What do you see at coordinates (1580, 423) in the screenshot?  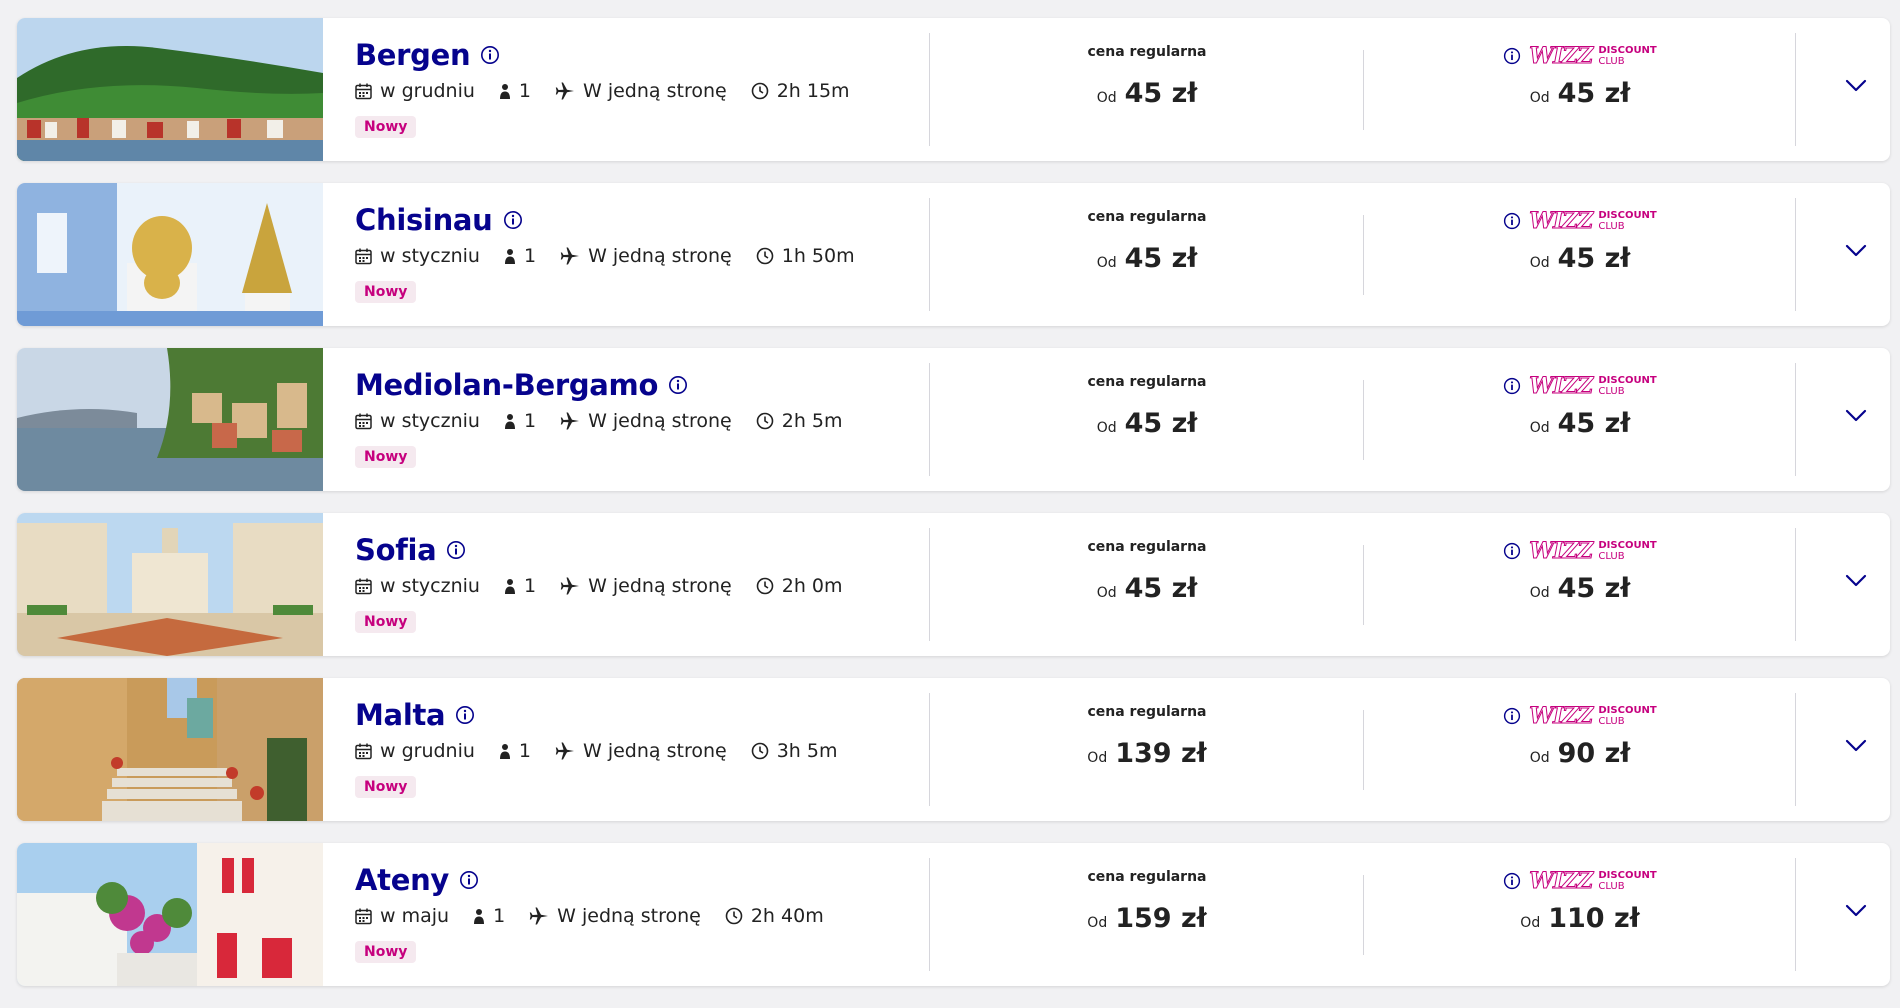 I see `club-price: Od 45 zł` at bounding box center [1580, 423].